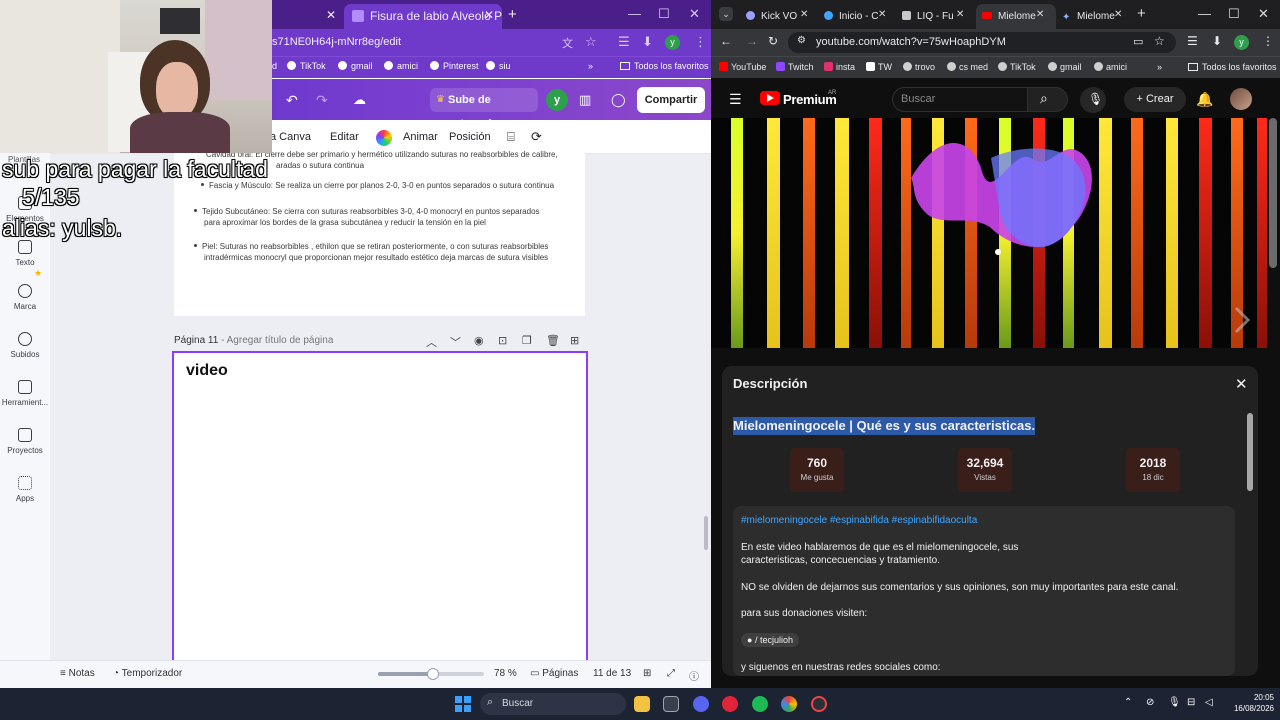 The height and width of the screenshot is (720, 1280). Describe the element at coordinates (567, 43) in the screenshot. I see `translate-icon: 文` at that location.